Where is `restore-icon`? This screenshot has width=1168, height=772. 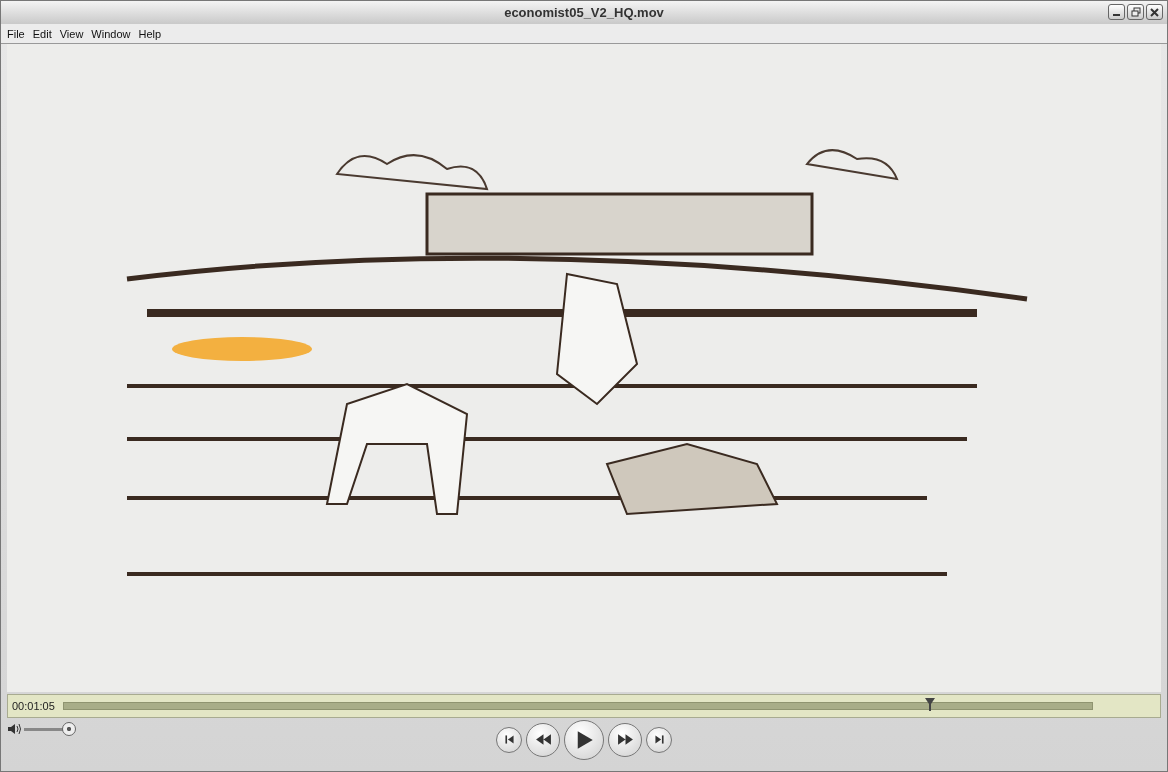
restore-icon is located at coordinates (1135, 12).